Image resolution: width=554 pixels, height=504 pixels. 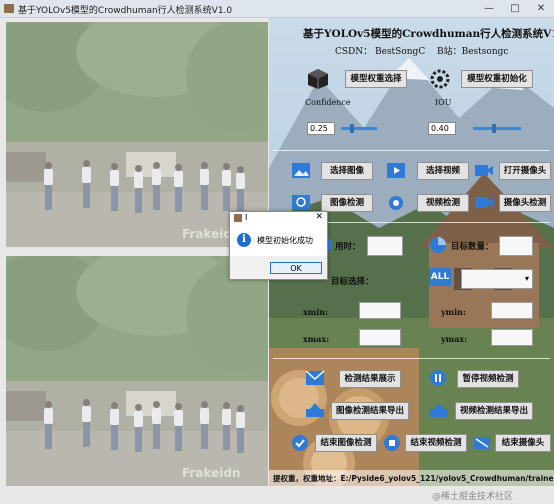 What do you see at coordinates (526, 278) in the screenshot?
I see `chevron-down-icon: ▾` at bounding box center [526, 278].